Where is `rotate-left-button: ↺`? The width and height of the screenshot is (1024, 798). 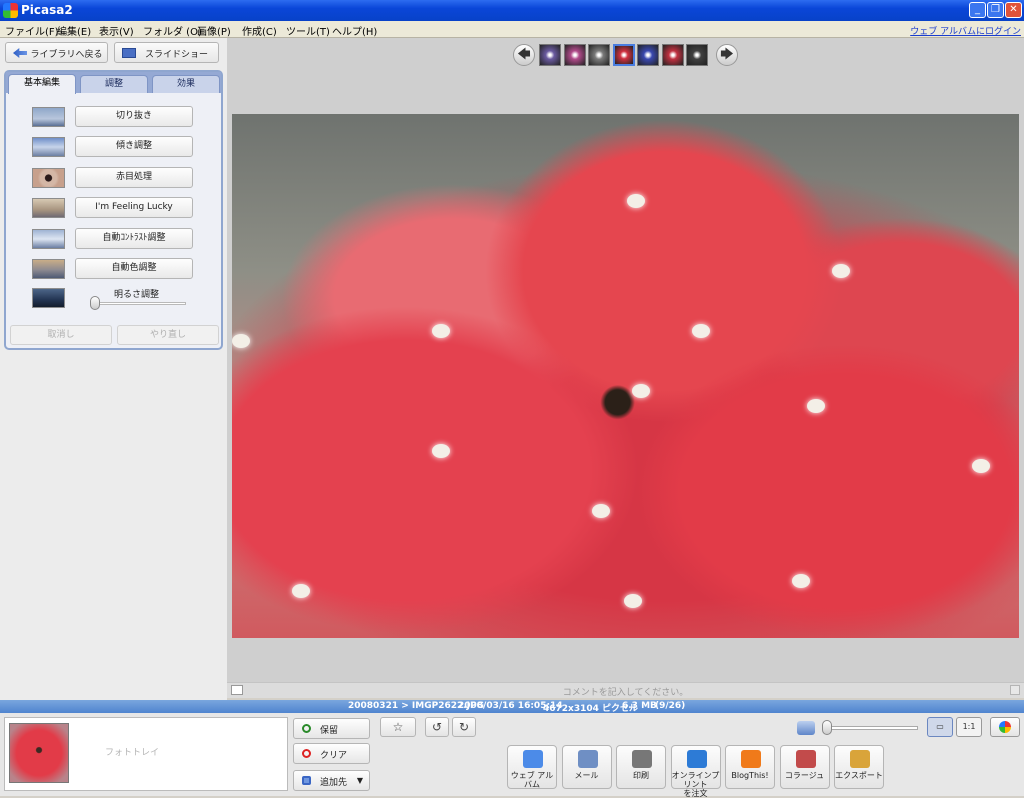
rotate-left-button: ↺ is located at coordinates (437, 727).